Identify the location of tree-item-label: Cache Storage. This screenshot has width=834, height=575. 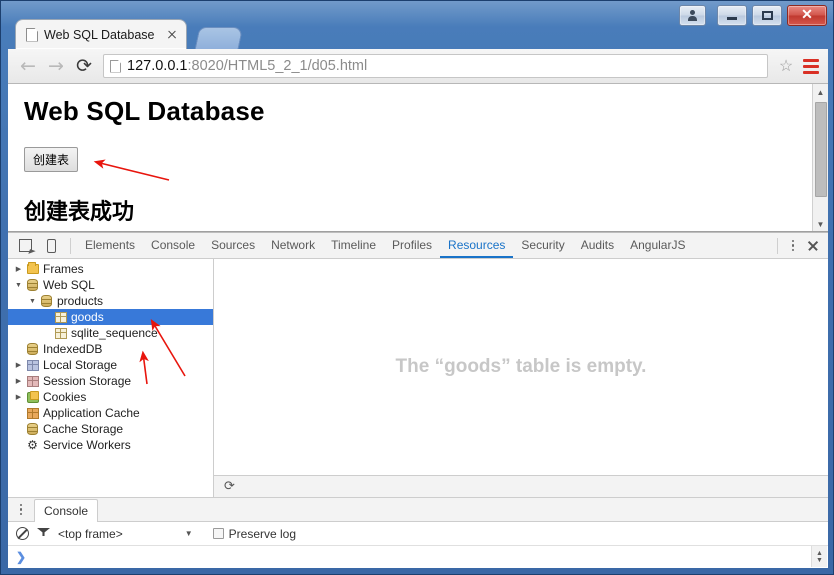
(83, 429).